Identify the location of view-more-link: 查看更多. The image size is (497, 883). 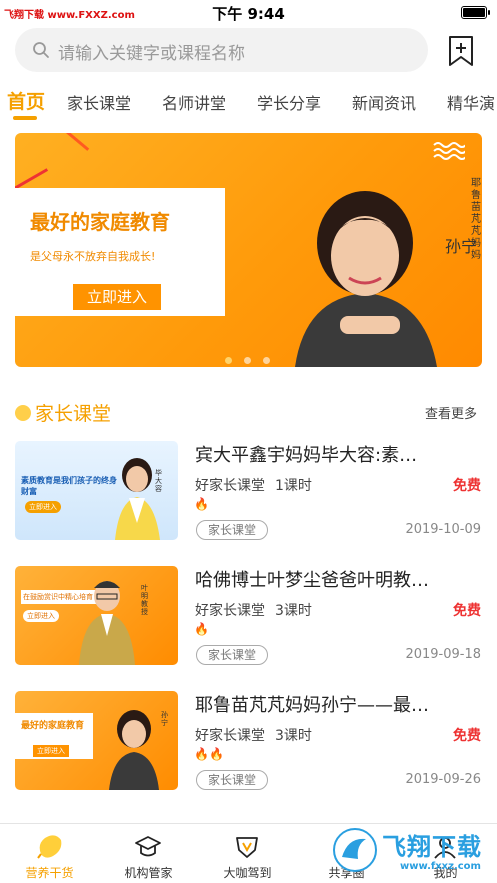
(451, 412).